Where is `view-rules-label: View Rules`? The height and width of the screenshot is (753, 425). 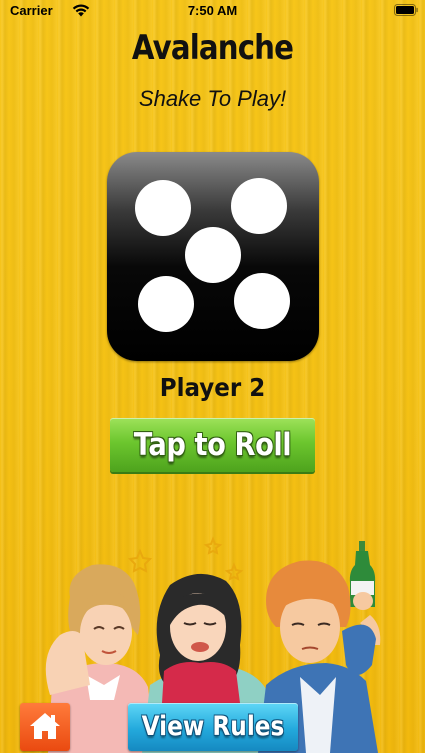
view-rules-label: View Rules is located at coordinates (213, 726).